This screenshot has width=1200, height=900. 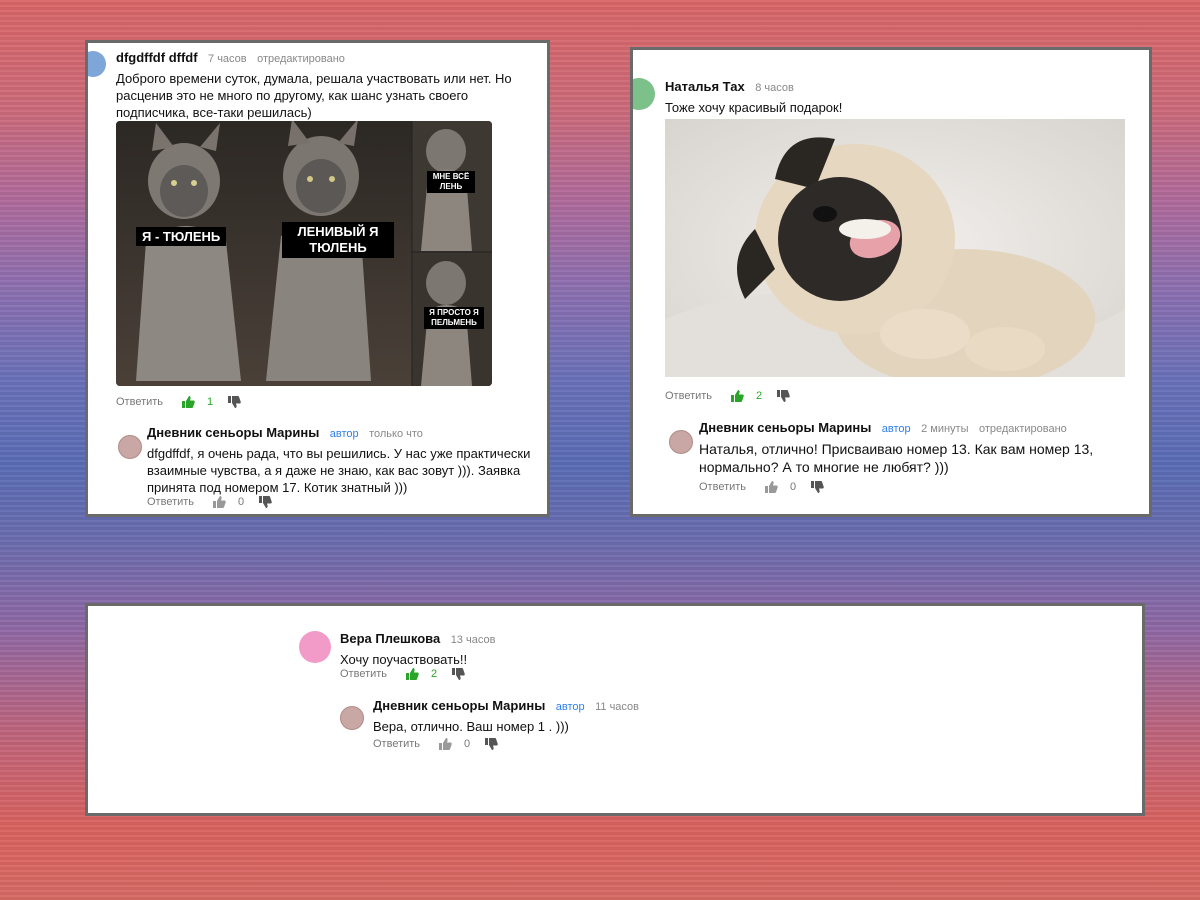 What do you see at coordinates (705, 86) in the screenshot?
I see `comment-author: Наталья Тах` at bounding box center [705, 86].